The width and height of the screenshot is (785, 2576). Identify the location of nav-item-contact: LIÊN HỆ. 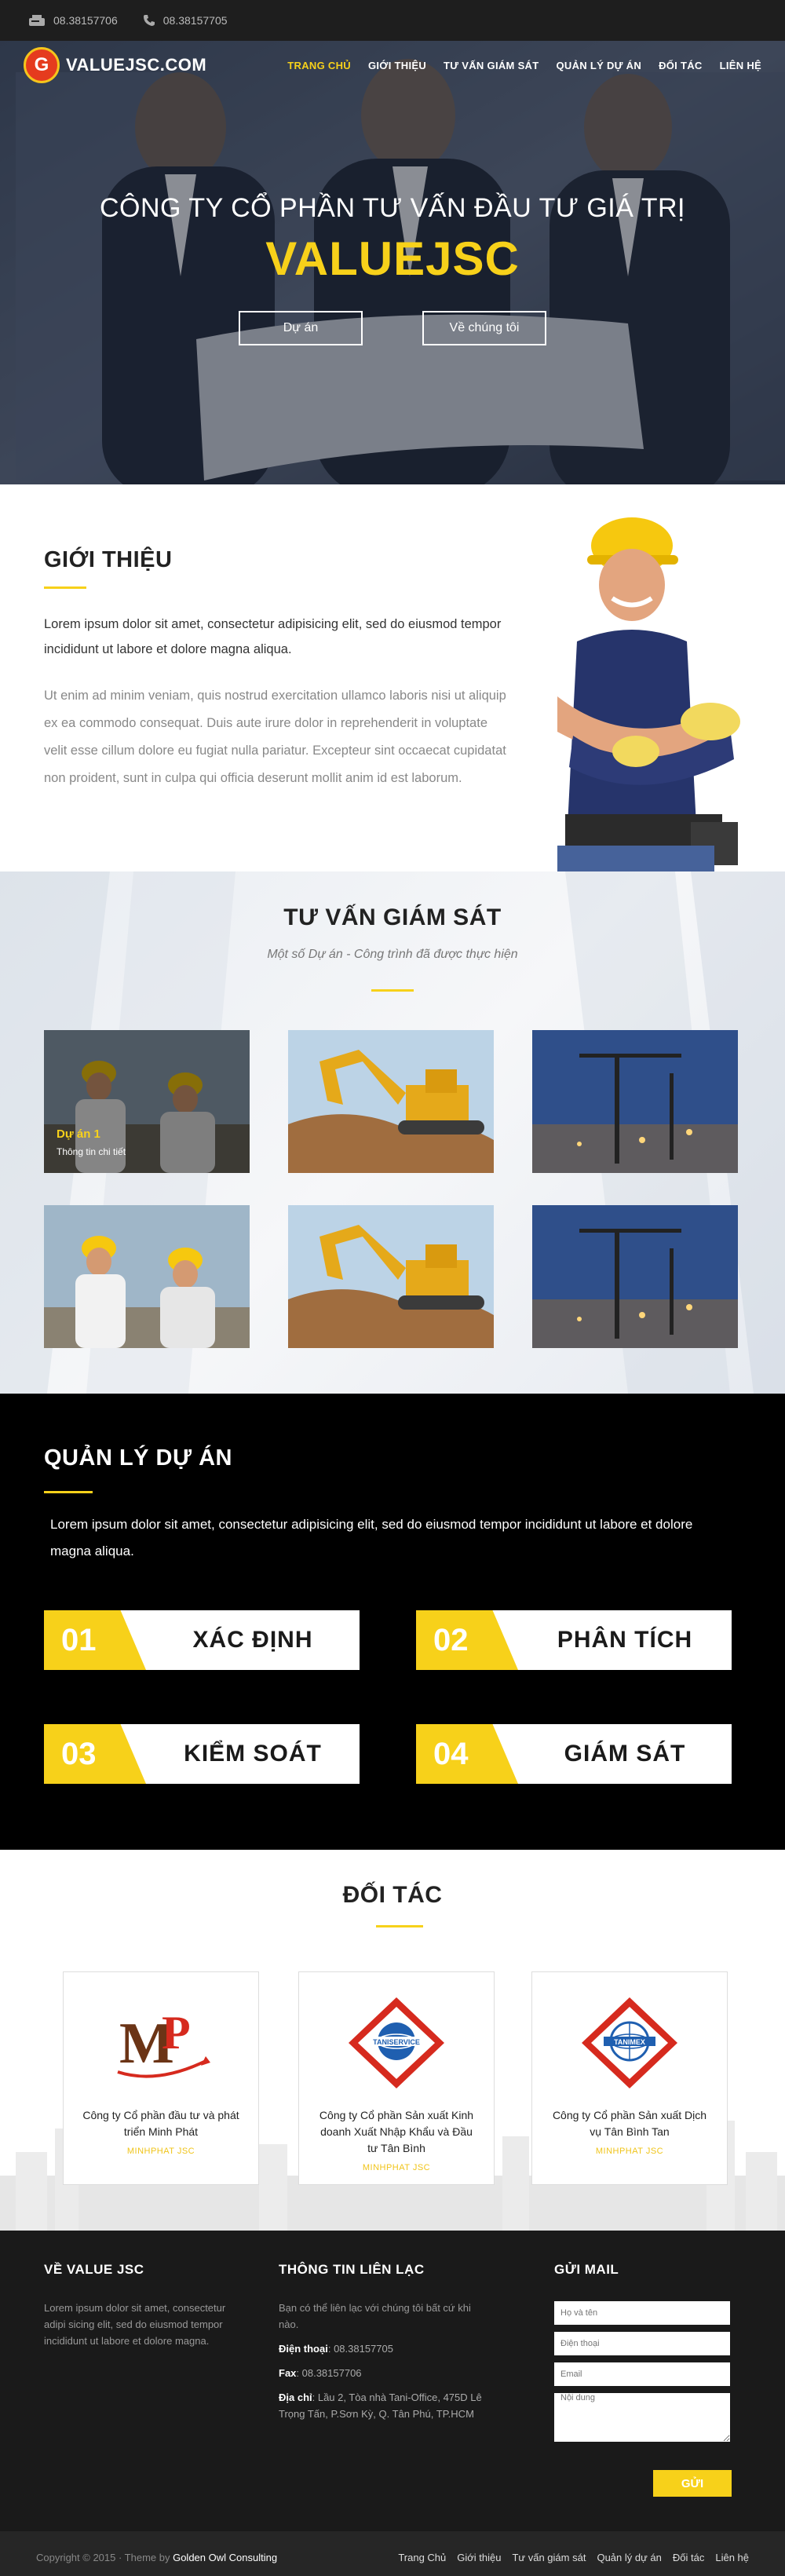
(740, 65).